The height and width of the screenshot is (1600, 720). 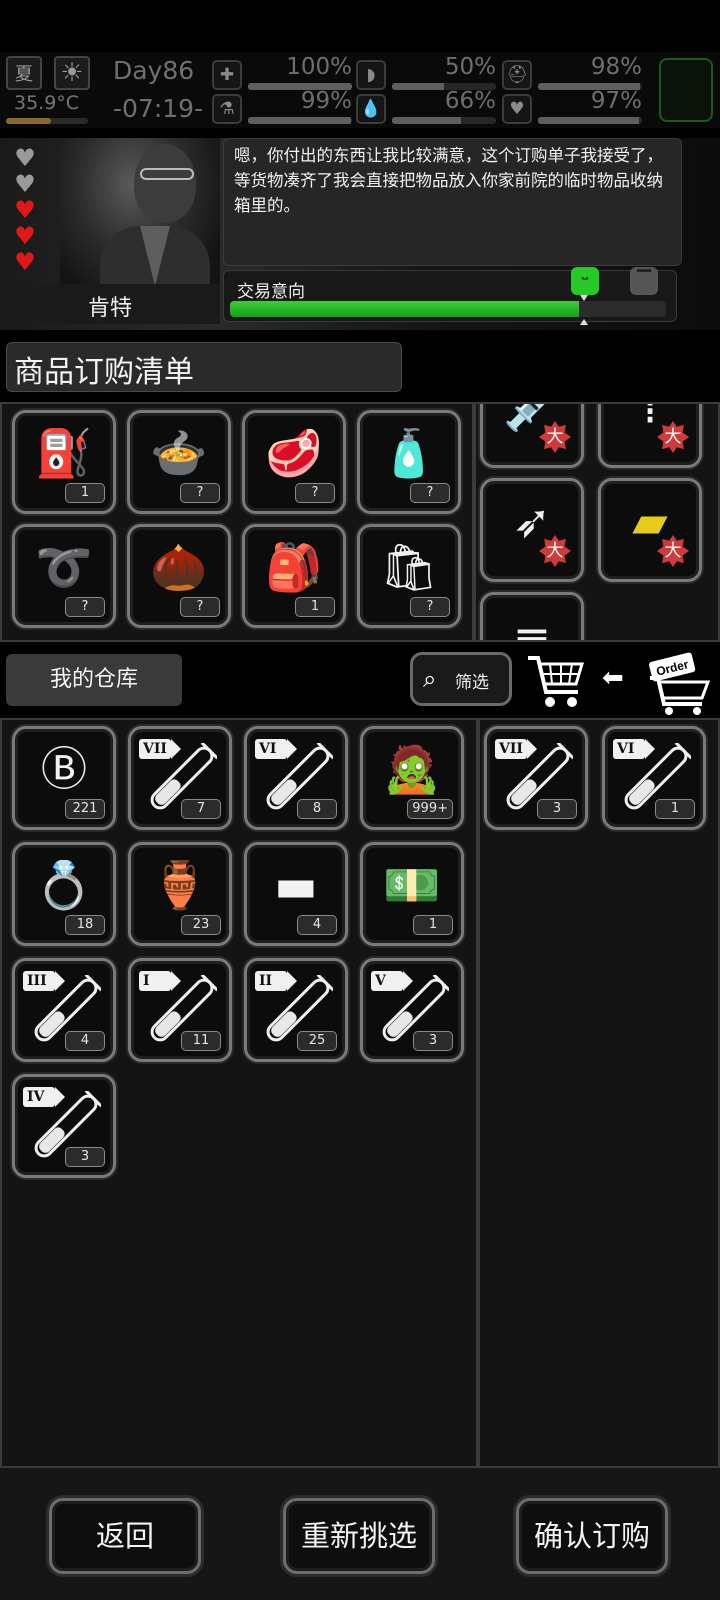 What do you see at coordinates (532, 521) in the screenshot?
I see `bullets-icon: ➶` at bounding box center [532, 521].